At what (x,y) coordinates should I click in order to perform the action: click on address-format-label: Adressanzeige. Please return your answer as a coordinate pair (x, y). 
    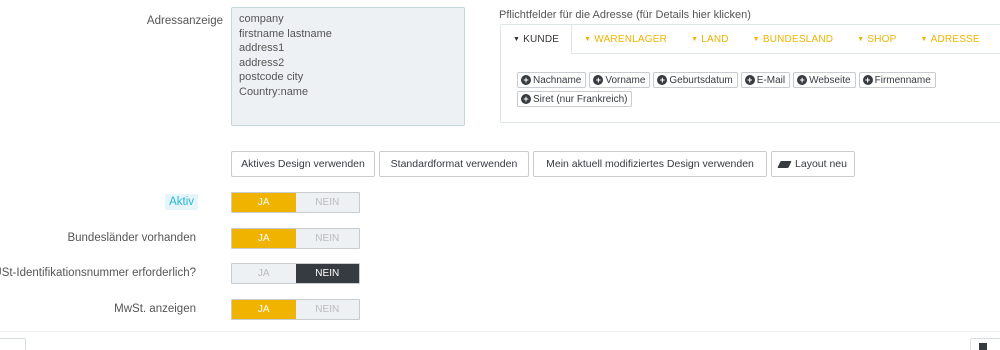
    Looking at the image, I should click on (184, 21).